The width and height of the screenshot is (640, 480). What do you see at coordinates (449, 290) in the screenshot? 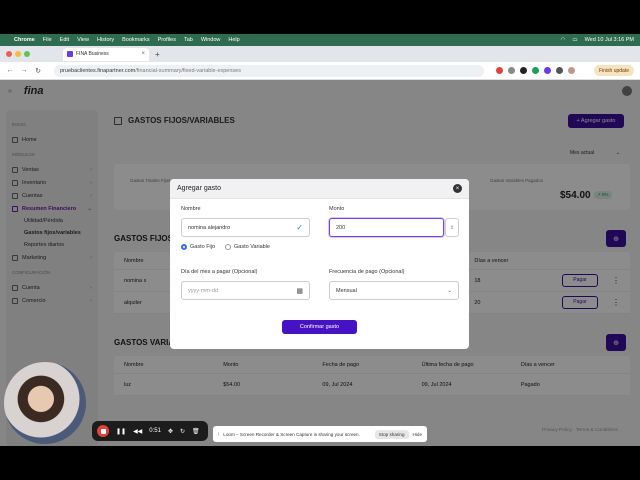
I see `chevron-down-icon: ⌄` at bounding box center [449, 290].